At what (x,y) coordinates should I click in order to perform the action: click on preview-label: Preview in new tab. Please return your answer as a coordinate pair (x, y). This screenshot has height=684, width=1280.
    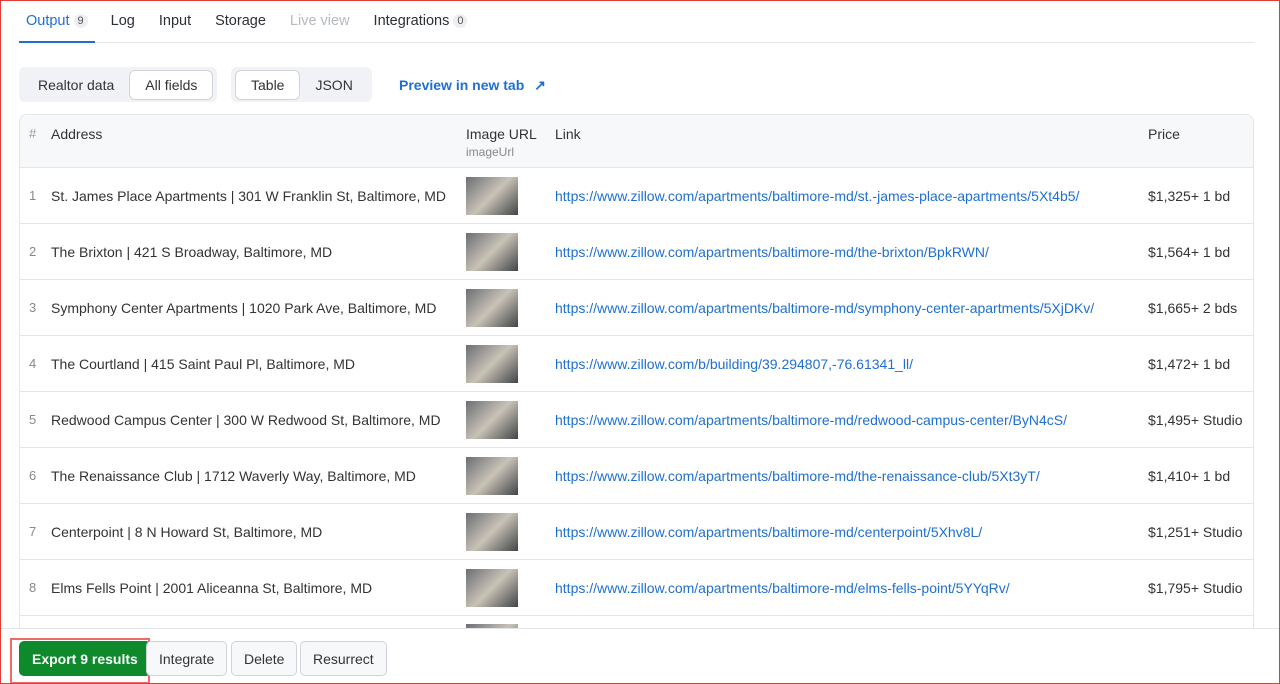
    Looking at the image, I should click on (462, 85).